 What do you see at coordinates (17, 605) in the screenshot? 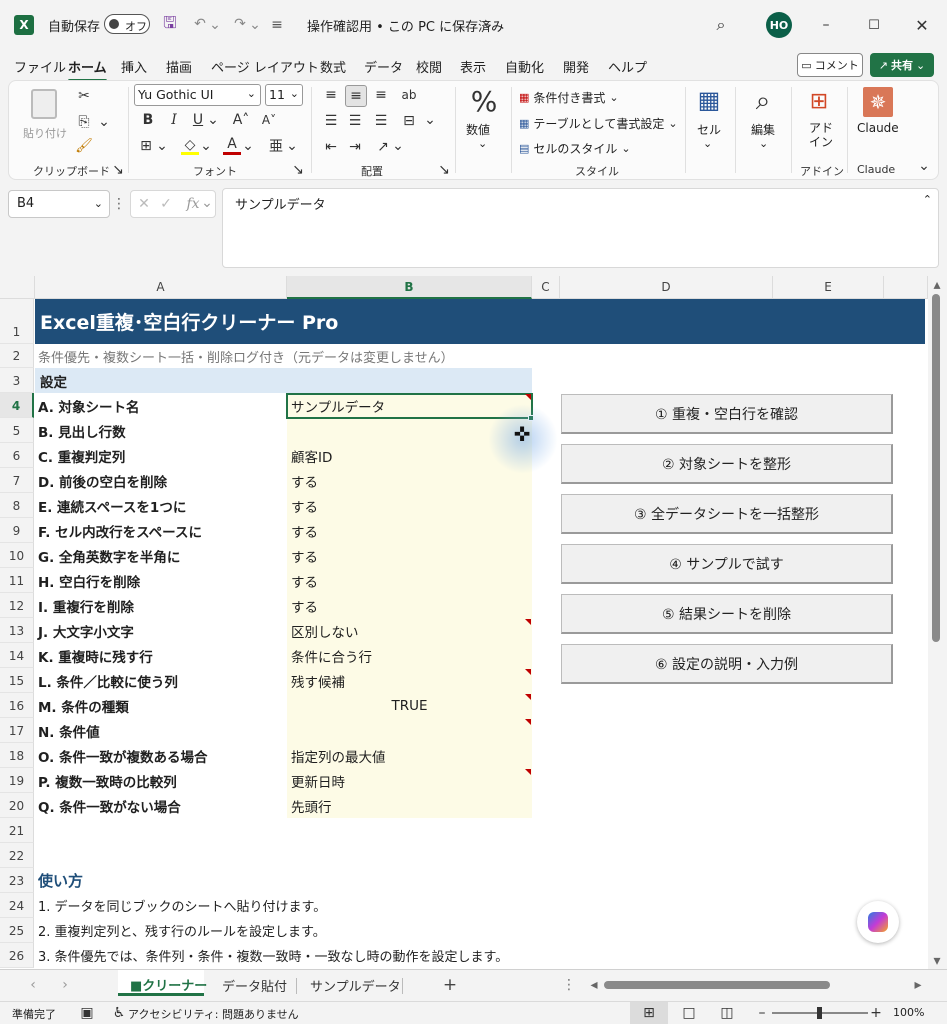
I see `row-header-12: 12` at bounding box center [17, 605].